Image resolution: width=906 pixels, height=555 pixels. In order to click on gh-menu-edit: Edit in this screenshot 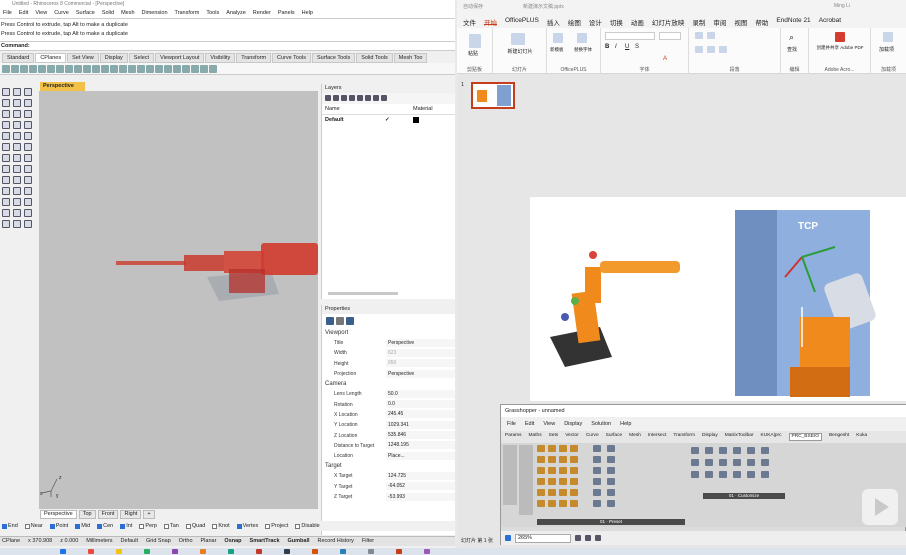, I will do `click(529, 424)`.